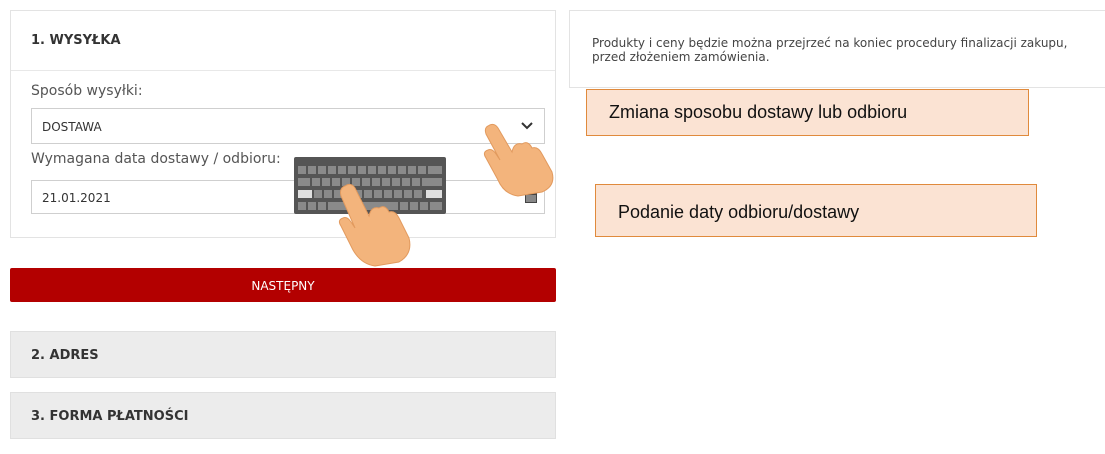 The width and height of the screenshot is (1105, 454). I want to click on delivery-date-input: 21.01.2021, so click(288, 197).